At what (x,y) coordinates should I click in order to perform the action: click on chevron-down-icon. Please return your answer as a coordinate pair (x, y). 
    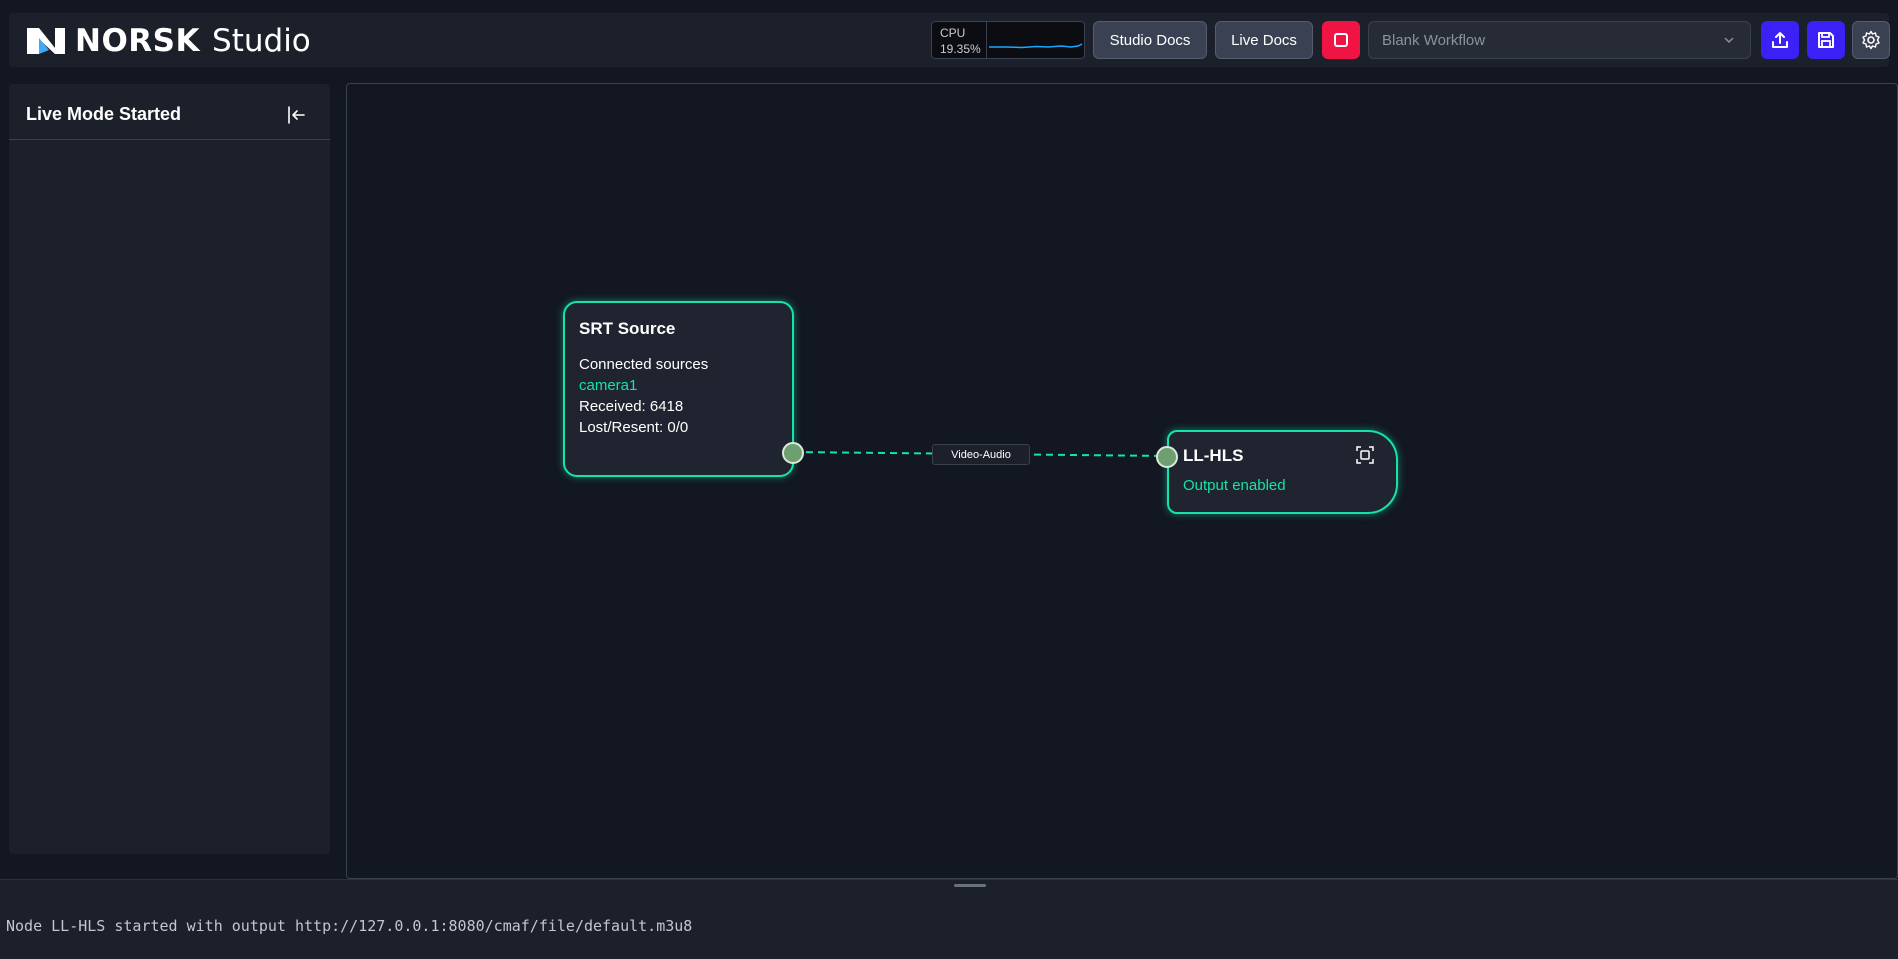
    Looking at the image, I should click on (1729, 40).